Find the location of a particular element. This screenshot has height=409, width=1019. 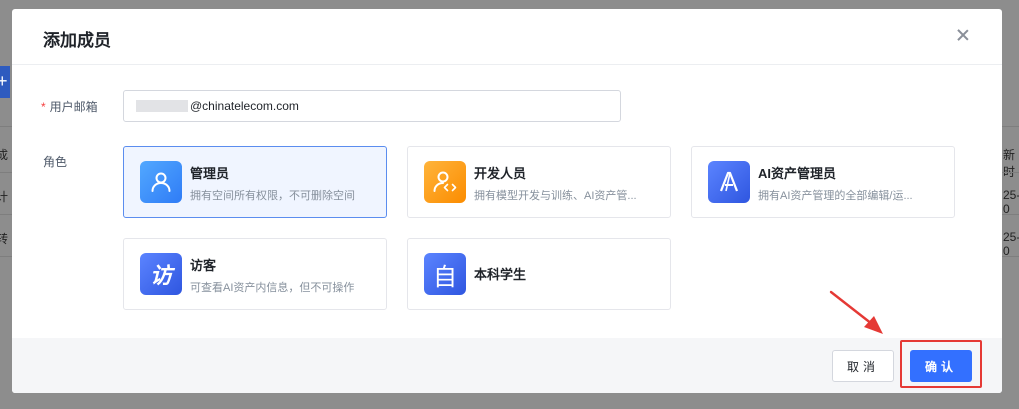

role-label: 角色 is located at coordinates (55, 162).